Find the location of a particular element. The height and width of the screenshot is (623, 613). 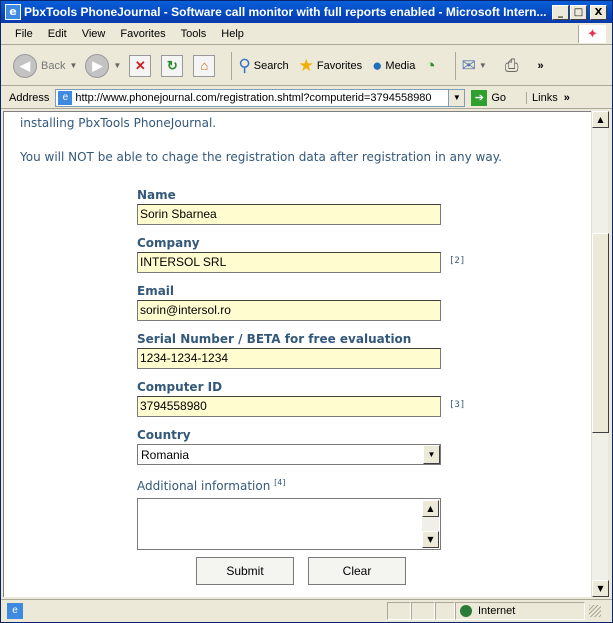

computer-id-input: 3794558980 is located at coordinates (289, 406).